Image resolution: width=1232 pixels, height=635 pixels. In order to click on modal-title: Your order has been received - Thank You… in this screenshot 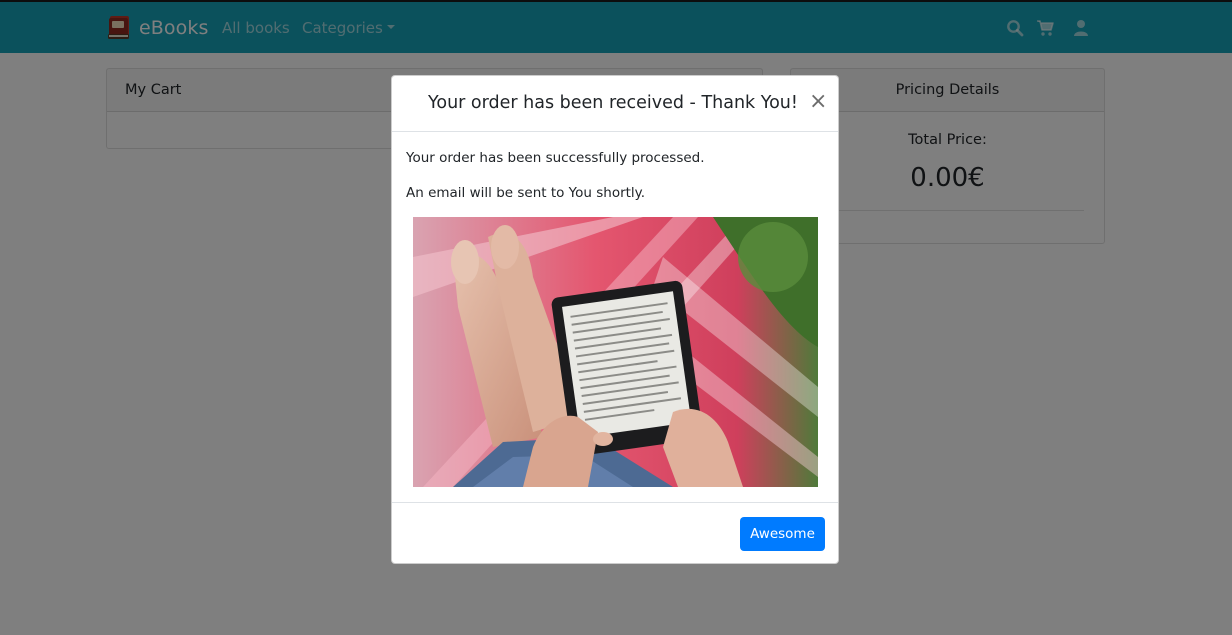, I will do `click(613, 103)`.